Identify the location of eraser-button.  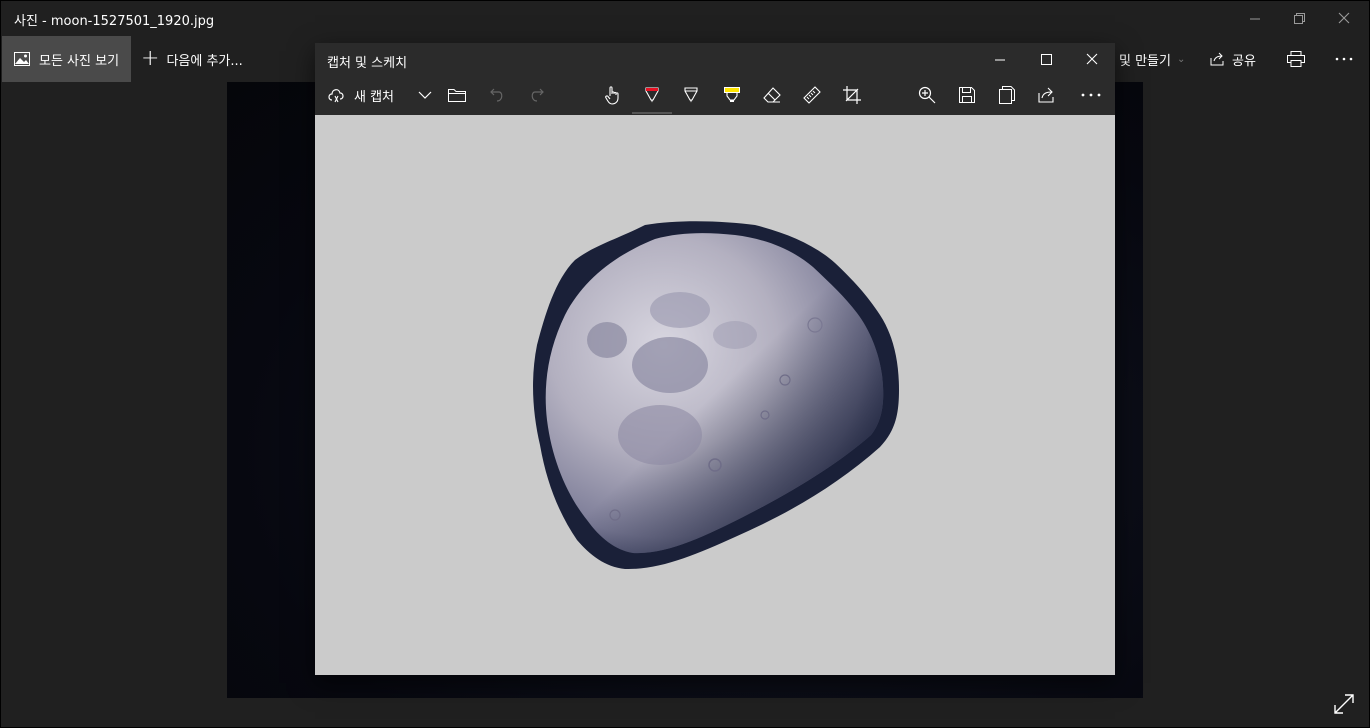
(772, 95).